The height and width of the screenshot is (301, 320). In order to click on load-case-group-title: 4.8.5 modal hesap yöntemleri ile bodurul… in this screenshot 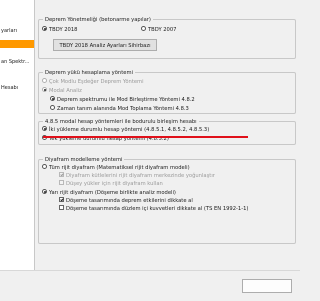, I will do `click(121, 122)`.